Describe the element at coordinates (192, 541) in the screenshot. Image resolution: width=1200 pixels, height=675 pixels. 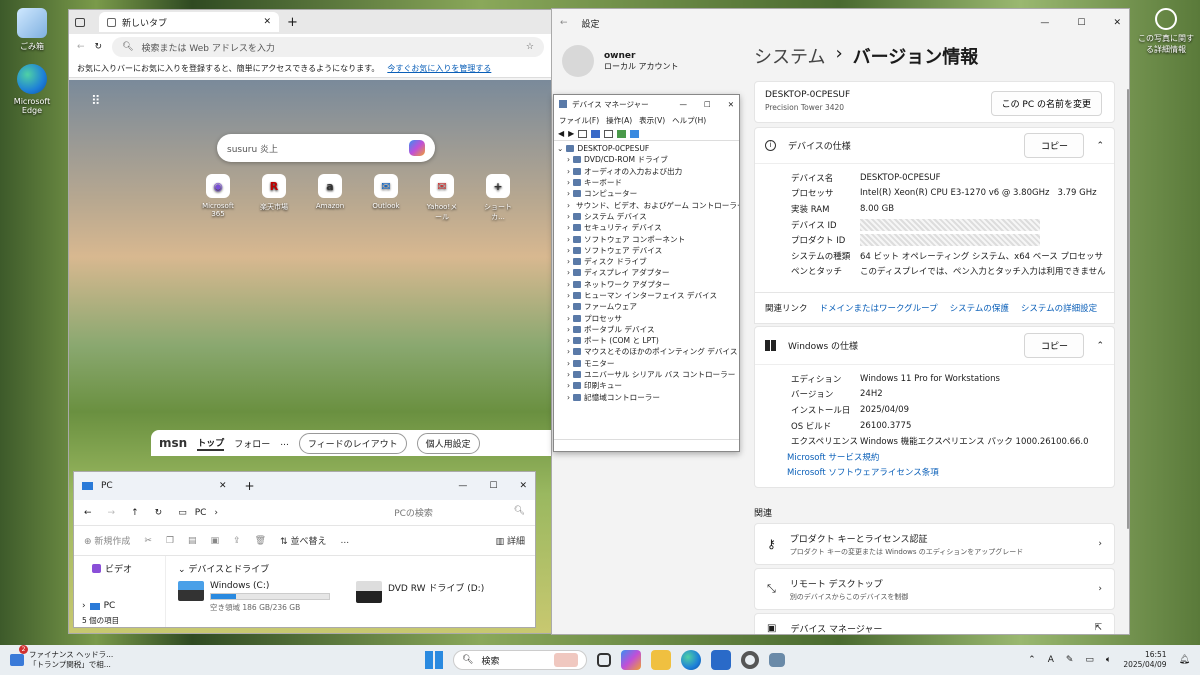
I see `paste-icon: ▤` at that location.